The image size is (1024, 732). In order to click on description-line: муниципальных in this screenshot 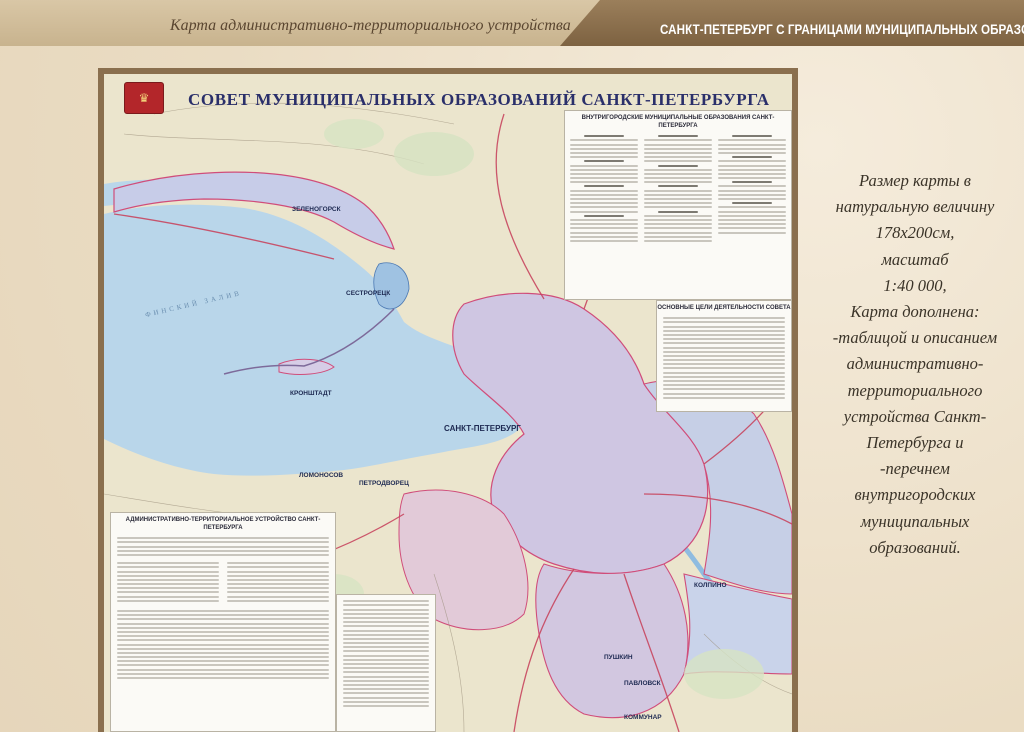, I will do `click(915, 521)`.